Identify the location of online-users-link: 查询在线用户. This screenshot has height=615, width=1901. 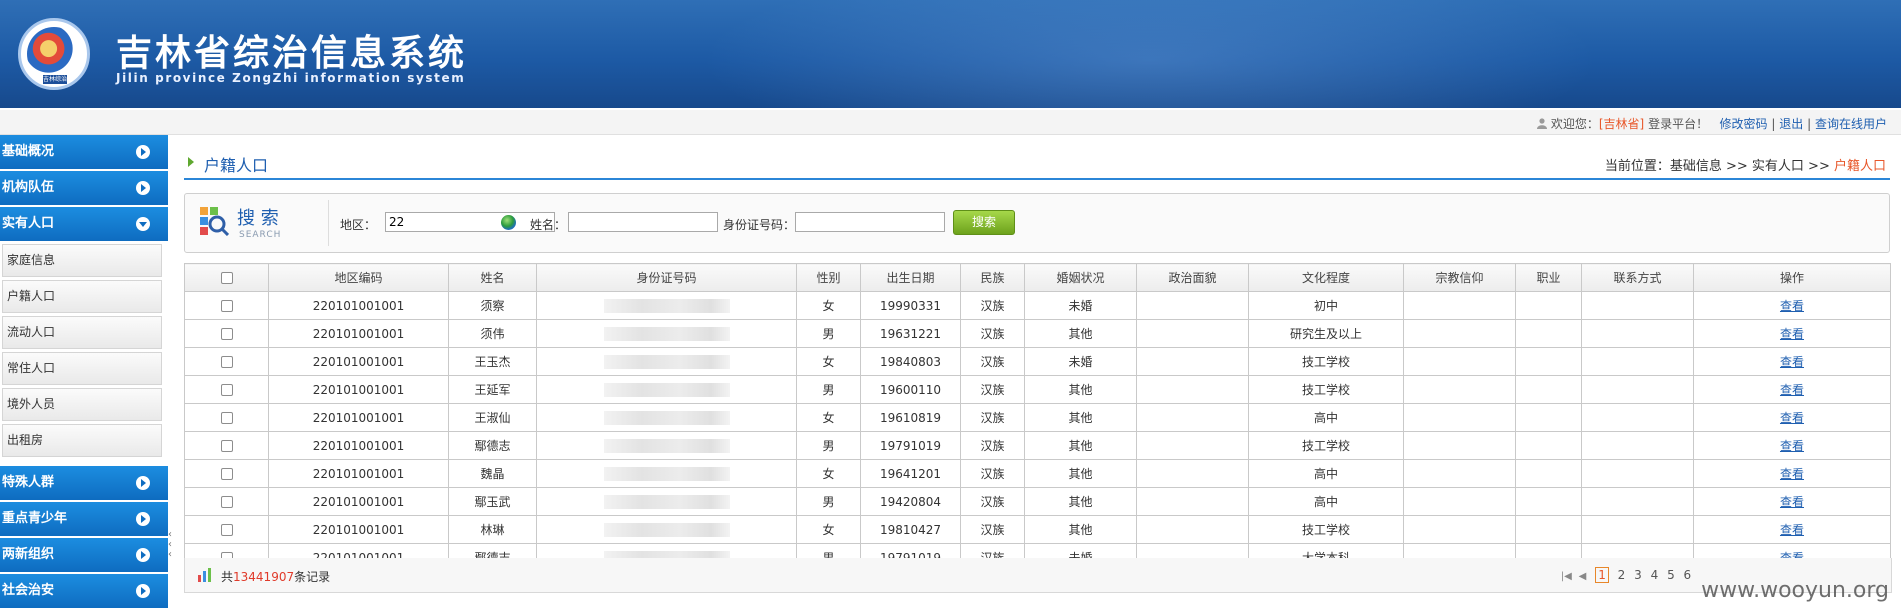
(1851, 124).